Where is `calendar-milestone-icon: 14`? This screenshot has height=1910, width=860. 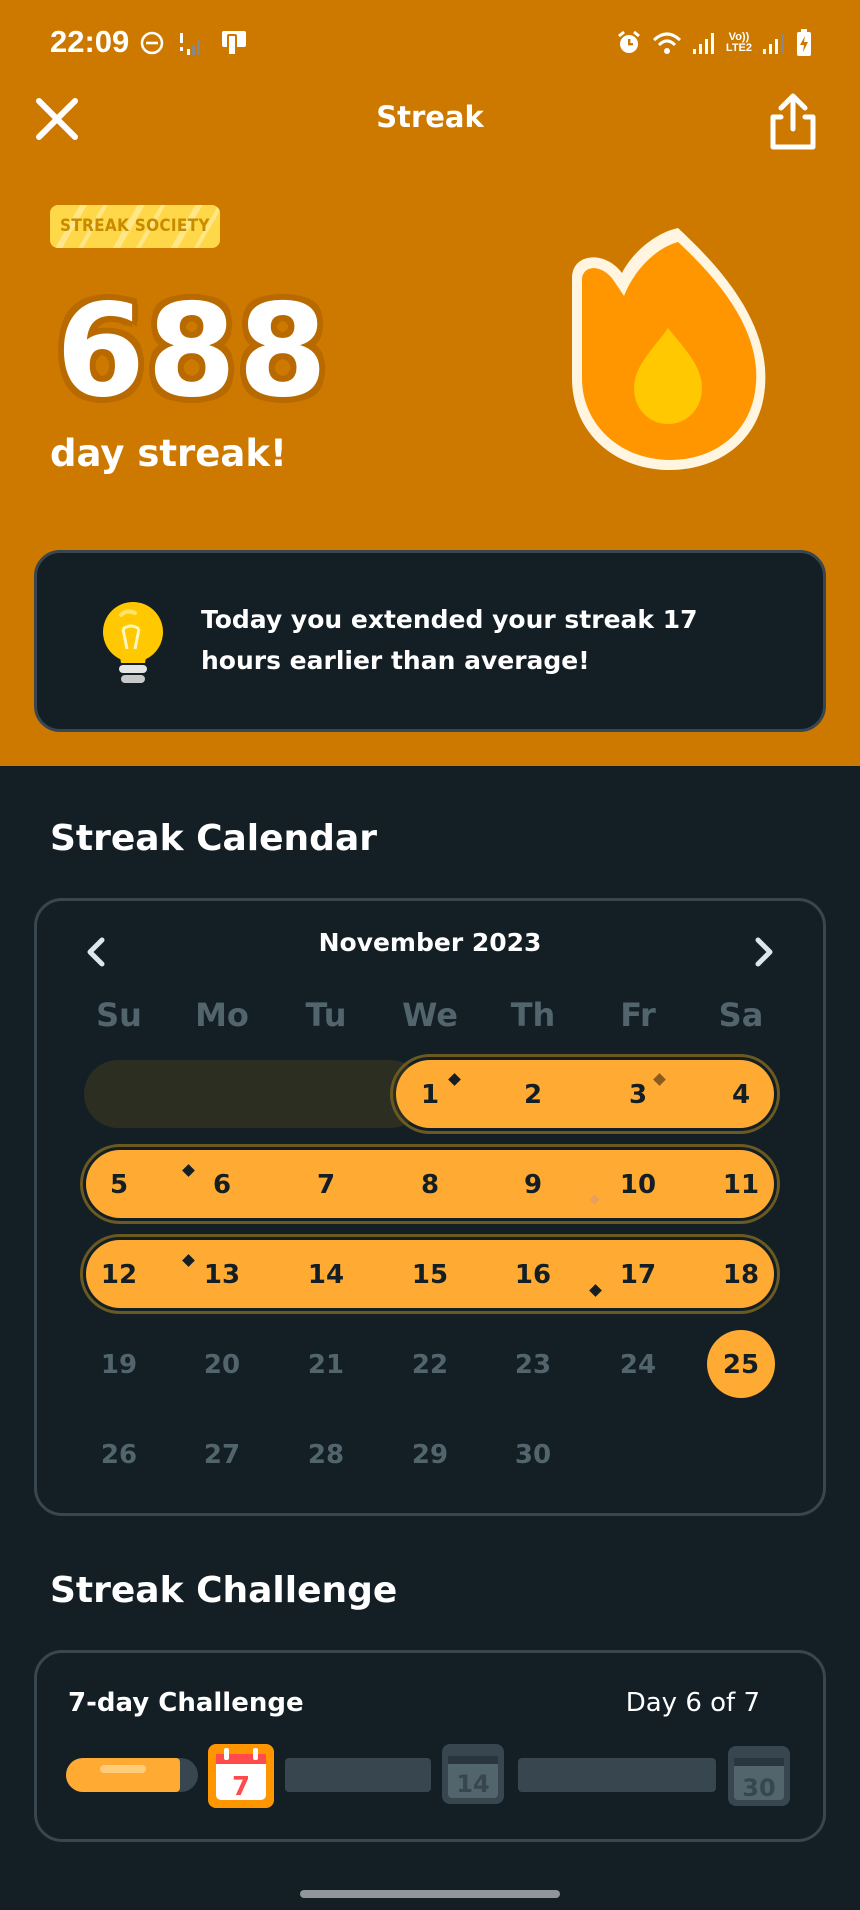
calendar-milestone-icon: 14 is located at coordinates (473, 1774).